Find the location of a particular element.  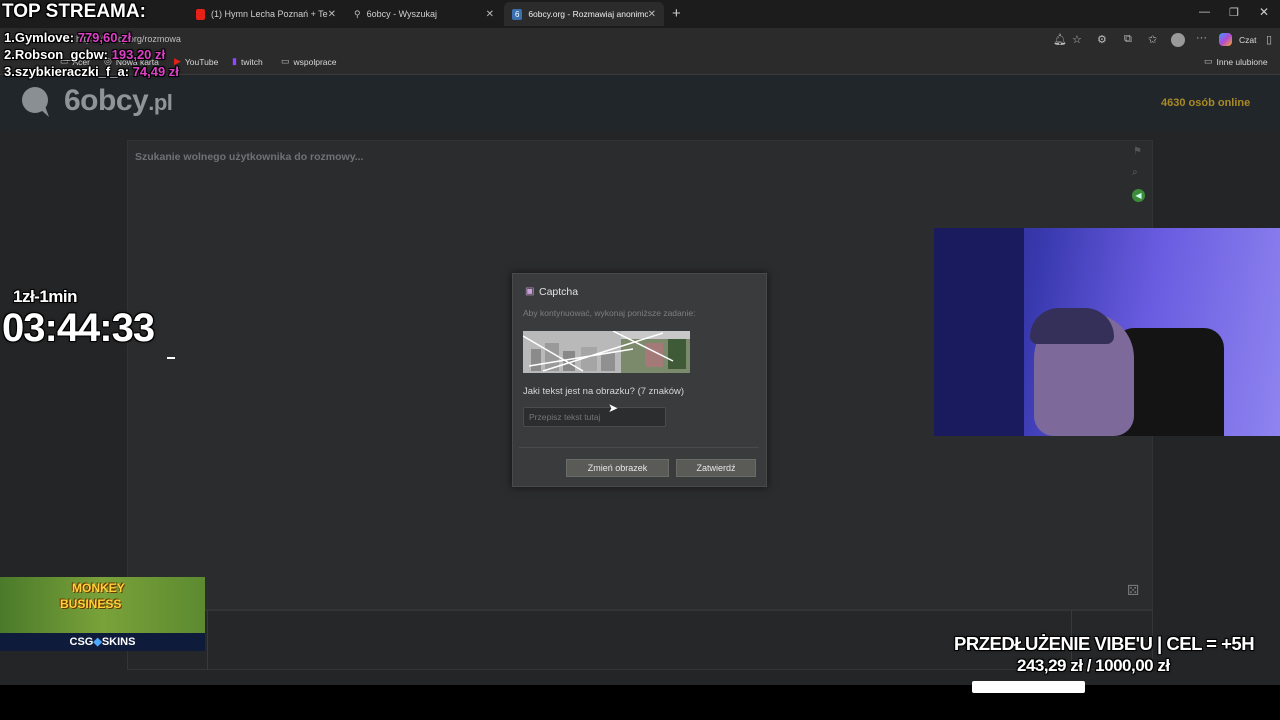

new-tab-button: + is located at coordinates (676, 13).